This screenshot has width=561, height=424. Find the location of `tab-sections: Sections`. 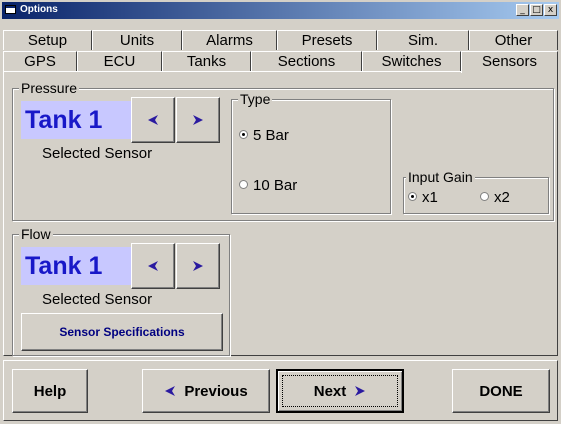

tab-sections: Sections is located at coordinates (306, 61).